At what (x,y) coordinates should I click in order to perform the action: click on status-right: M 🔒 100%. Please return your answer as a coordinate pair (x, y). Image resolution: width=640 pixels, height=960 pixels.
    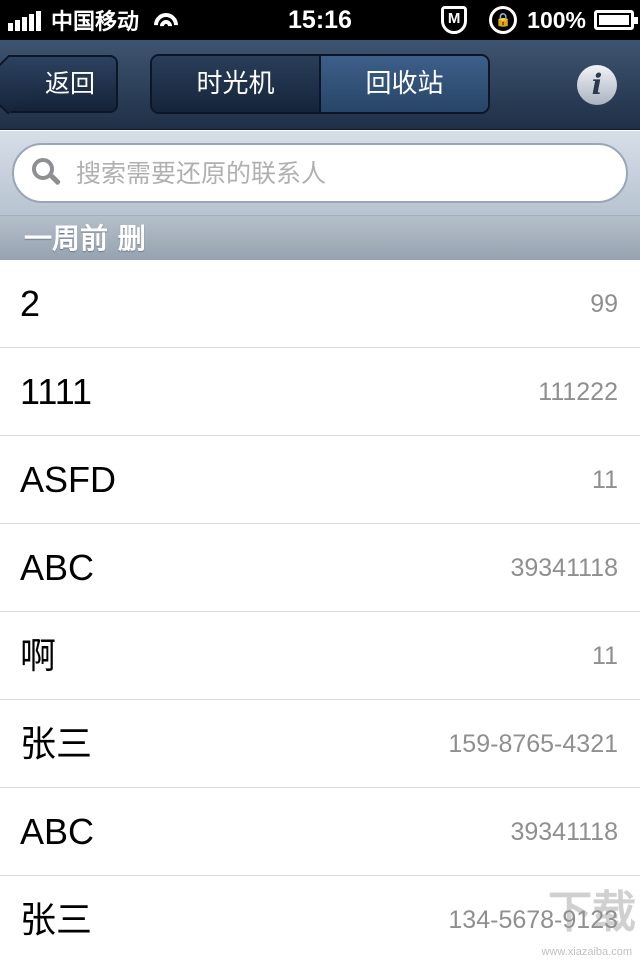
    Looking at the image, I should click on (539, 20).